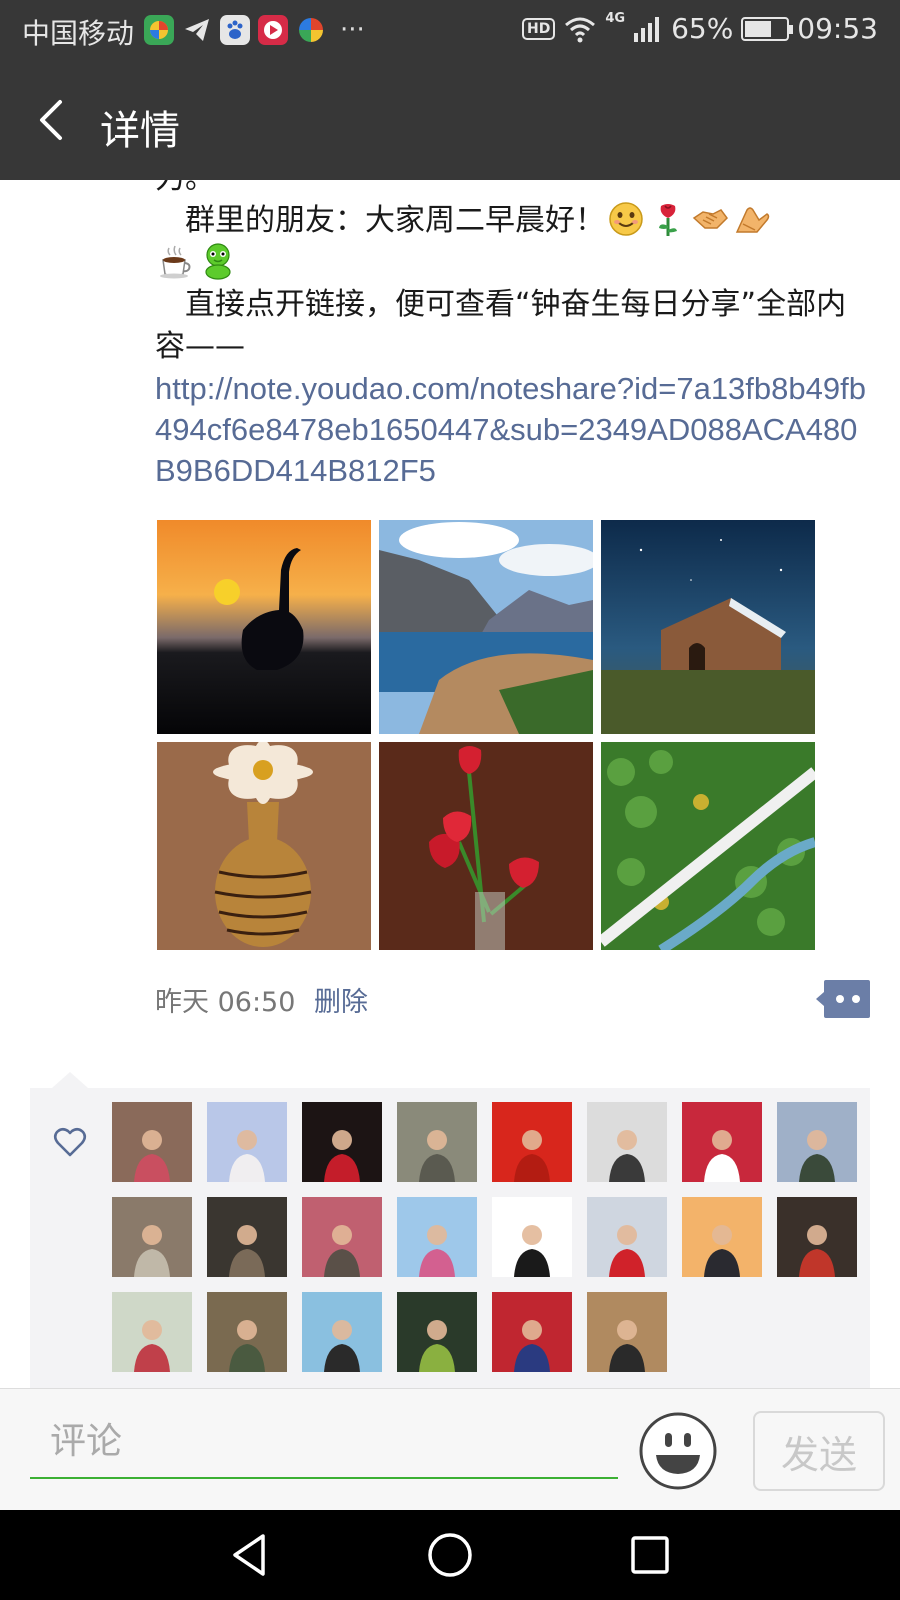 The height and width of the screenshot is (1600, 900). What do you see at coordinates (843, 999) in the screenshot?
I see `more-actions-button` at bounding box center [843, 999].